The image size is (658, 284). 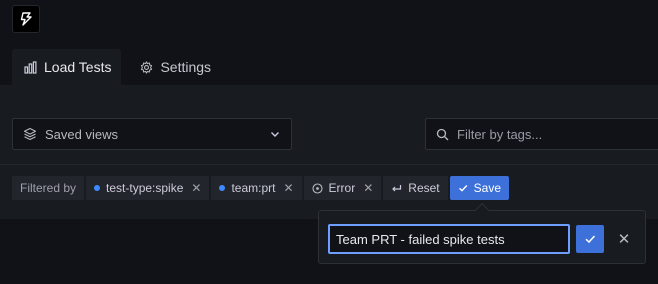 I want to click on view-name-input, so click(x=449, y=239).